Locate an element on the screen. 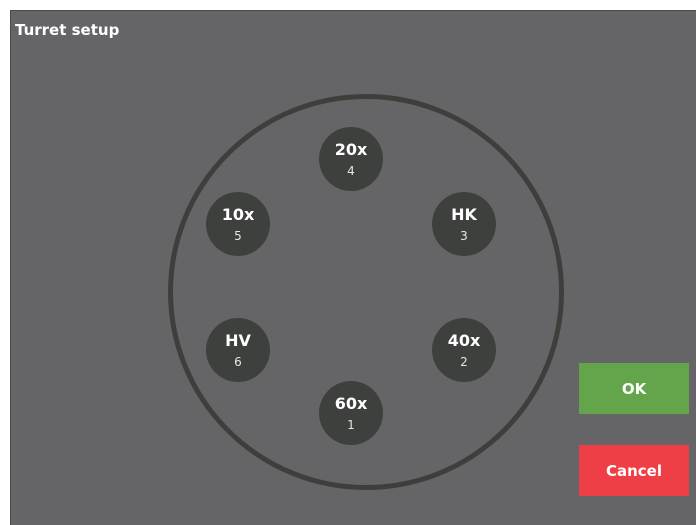  slot-position-number: 4 is located at coordinates (351, 171).